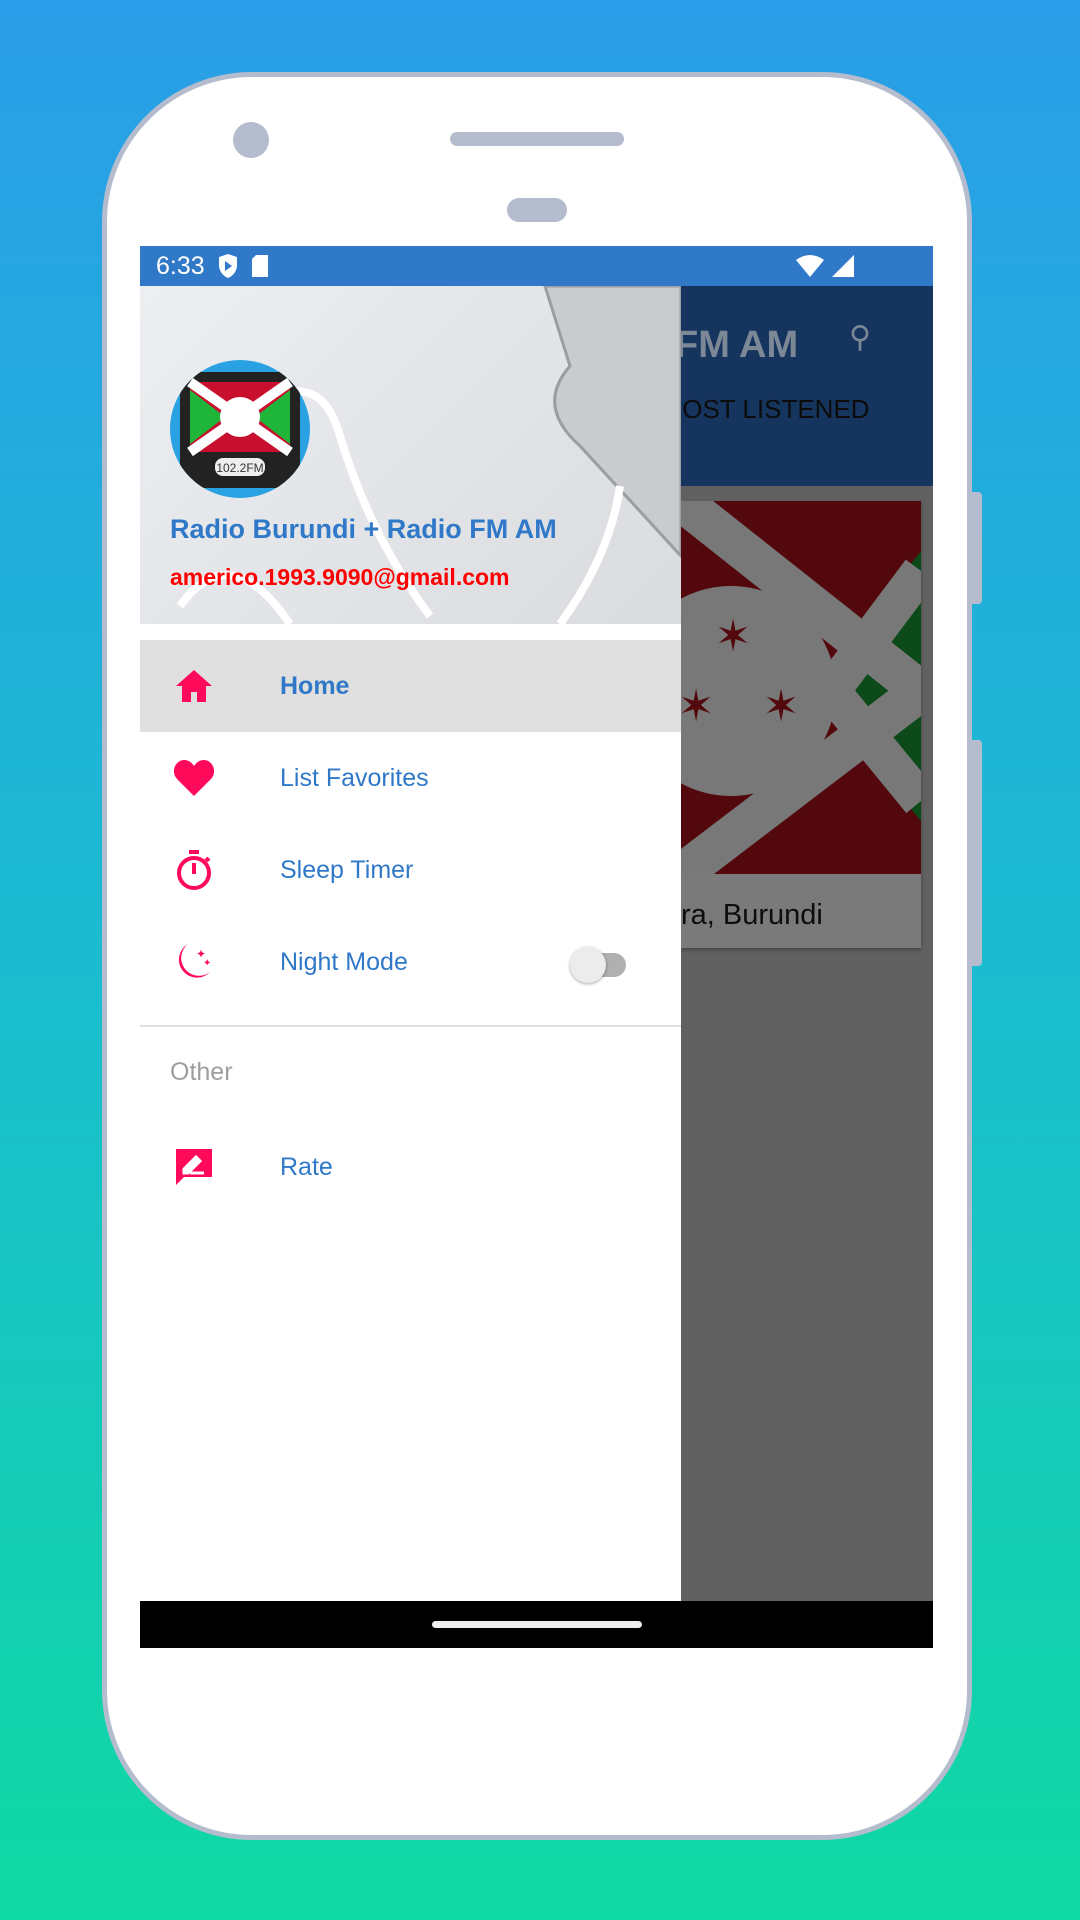  What do you see at coordinates (315, 685) in the screenshot?
I see `drawer-item-label: Home` at bounding box center [315, 685].